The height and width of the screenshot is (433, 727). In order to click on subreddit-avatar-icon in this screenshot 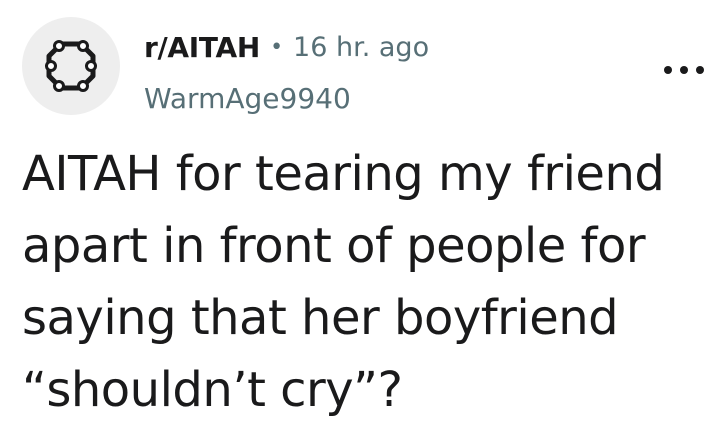, I will do `click(71, 66)`.